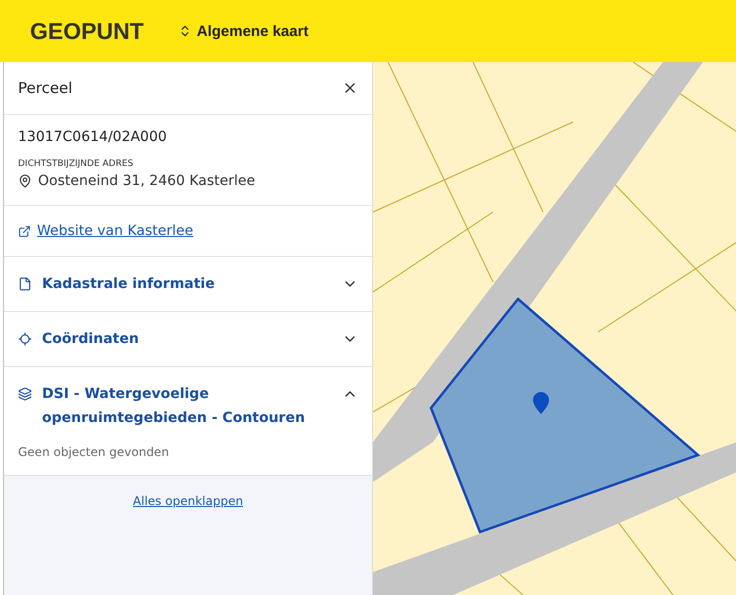 This screenshot has width=736, height=595. Describe the element at coordinates (24, 231) in the screenshot. I see `external-link-icon` at that location.